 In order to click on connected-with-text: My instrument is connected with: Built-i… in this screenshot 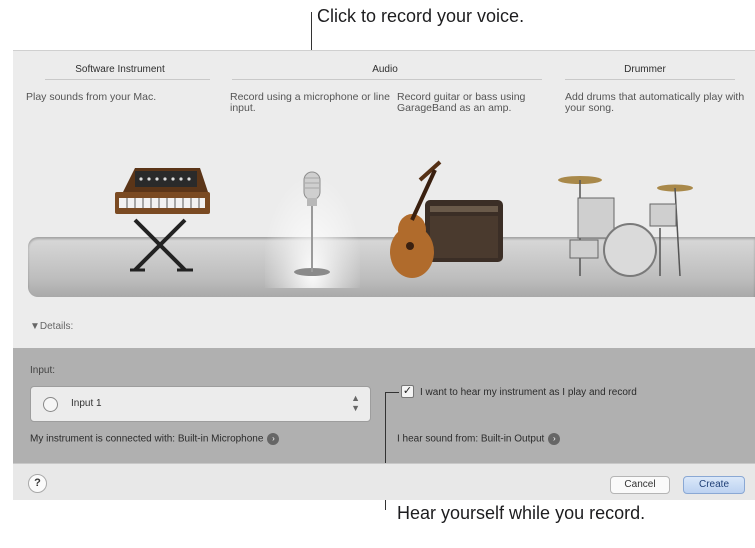, I will do `click(147, 439)`.